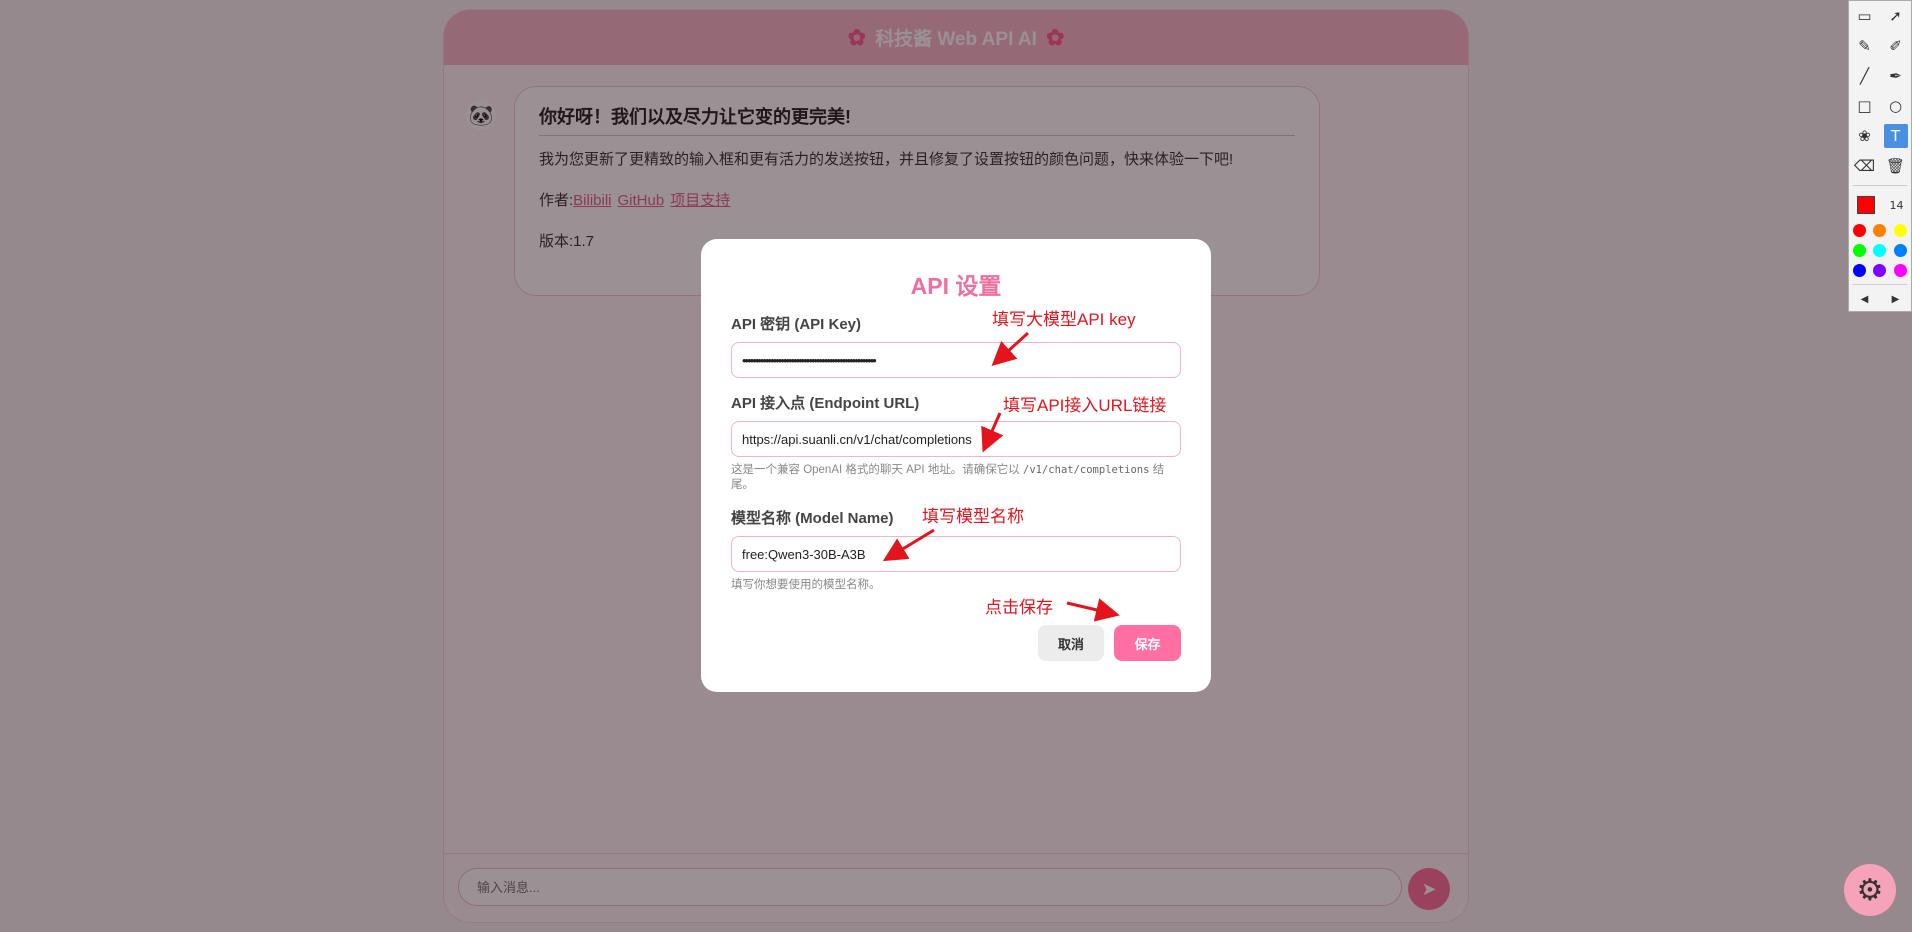 The width and height of the screenshot is (1912, 932). What do you see at coordinates (1865, 136) in the screenshot?
I see `blur-icon: ❀` at bounding box center [1865, 136].